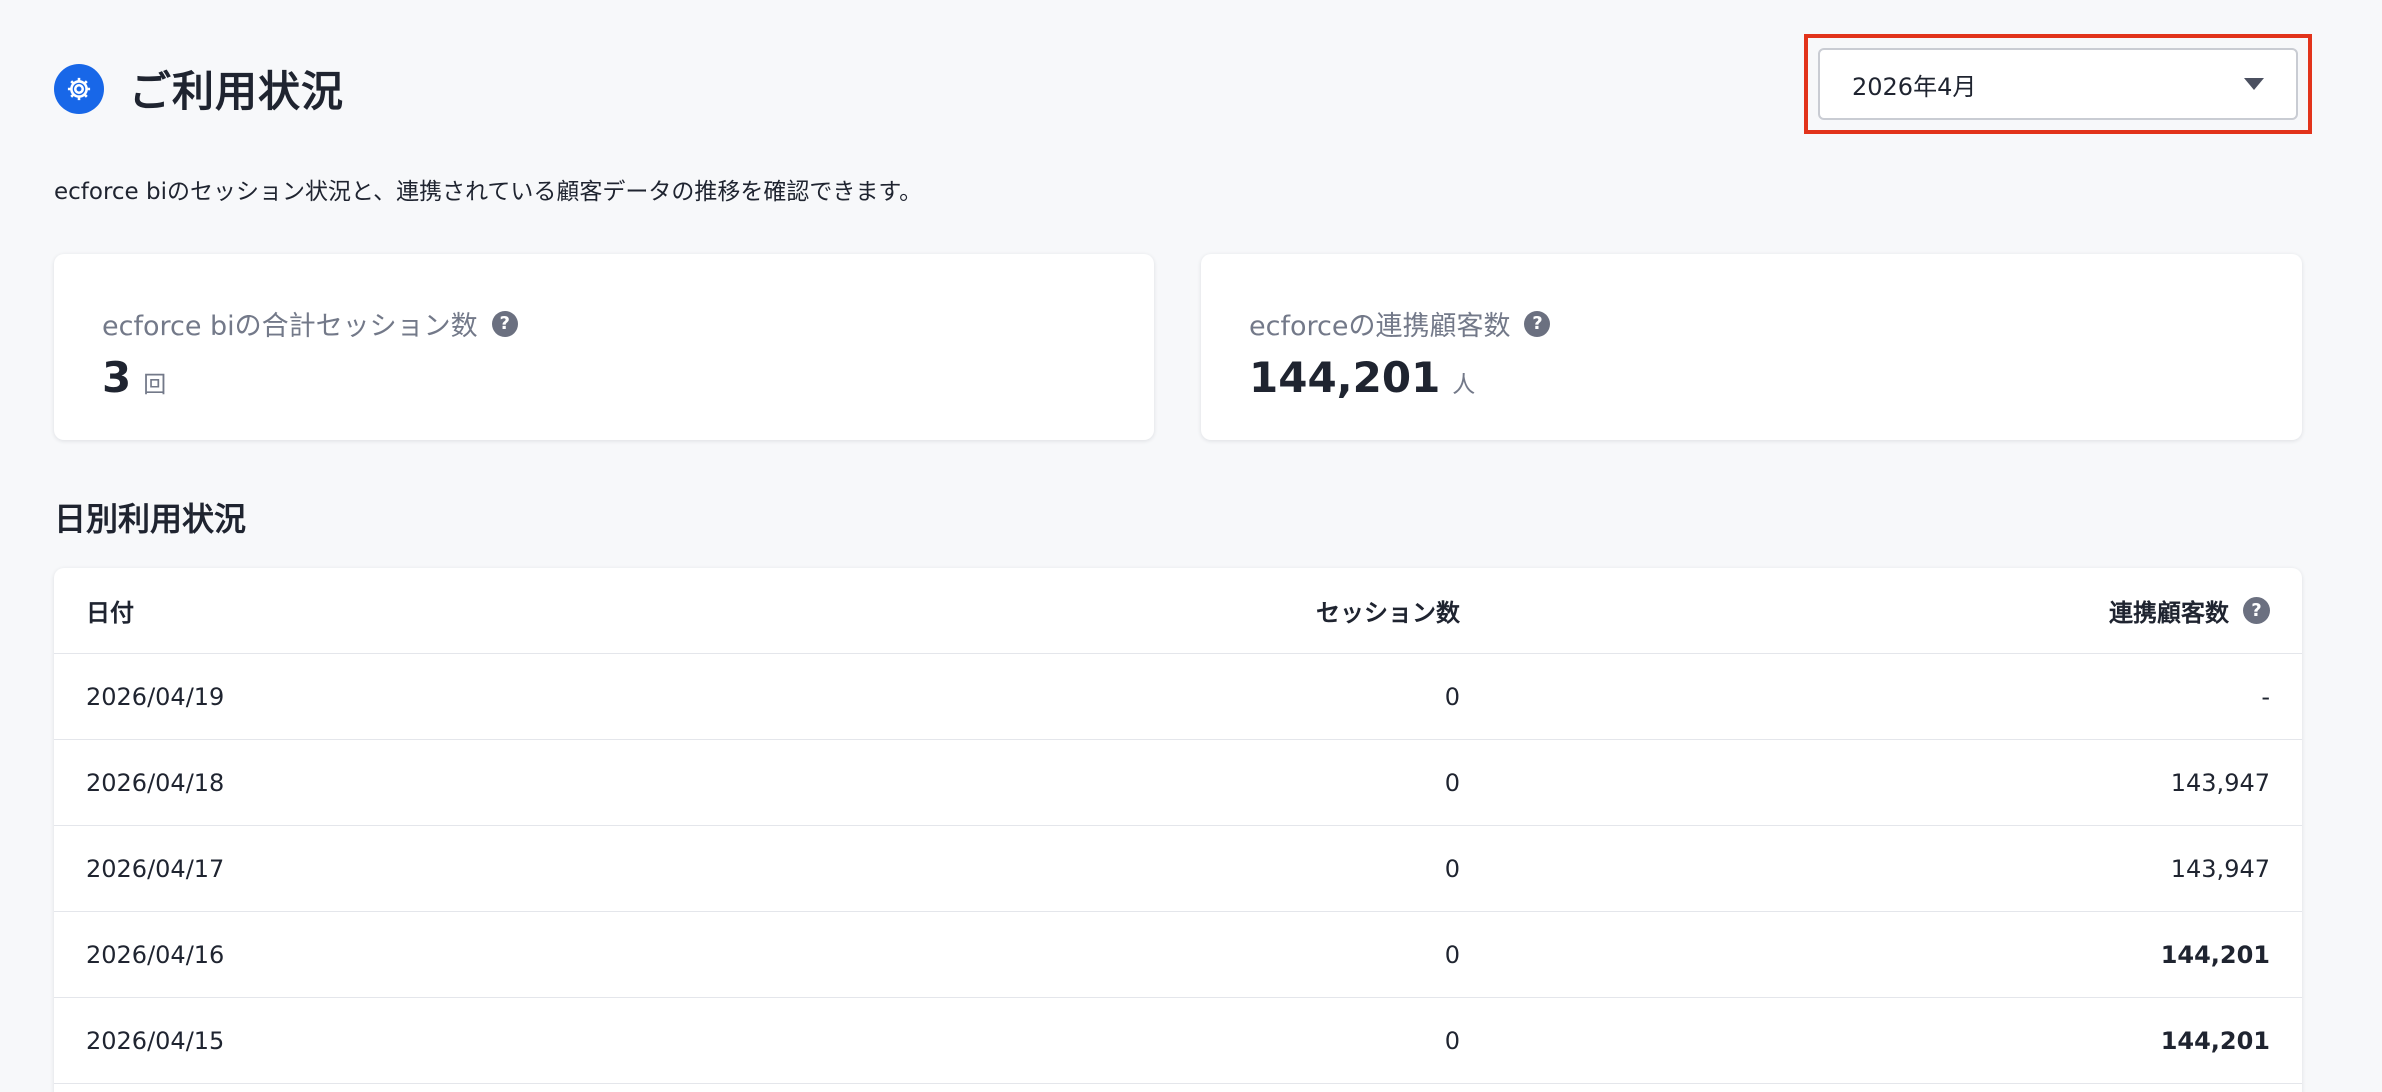  What do you see at coordinates (155, 1040) in the screenshot?
I see `row-date: 2026/04/15` at bounding box center [155, 1040].